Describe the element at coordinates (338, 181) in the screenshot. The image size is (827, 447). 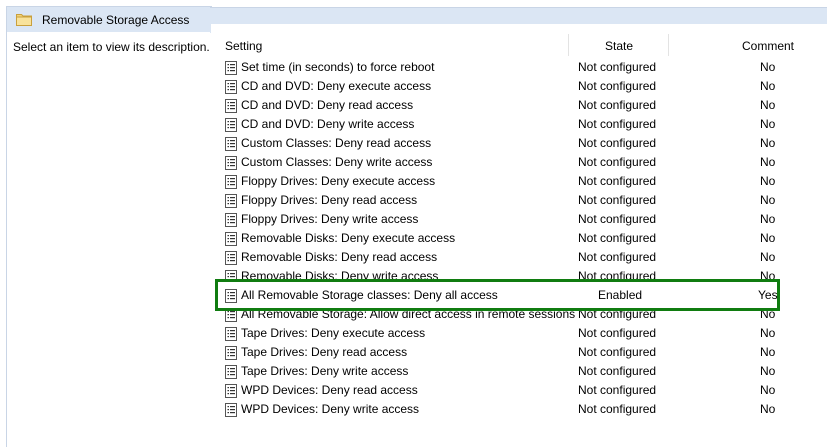
I see `setting-name: Floppy Drives: Deny execute access` at that location.